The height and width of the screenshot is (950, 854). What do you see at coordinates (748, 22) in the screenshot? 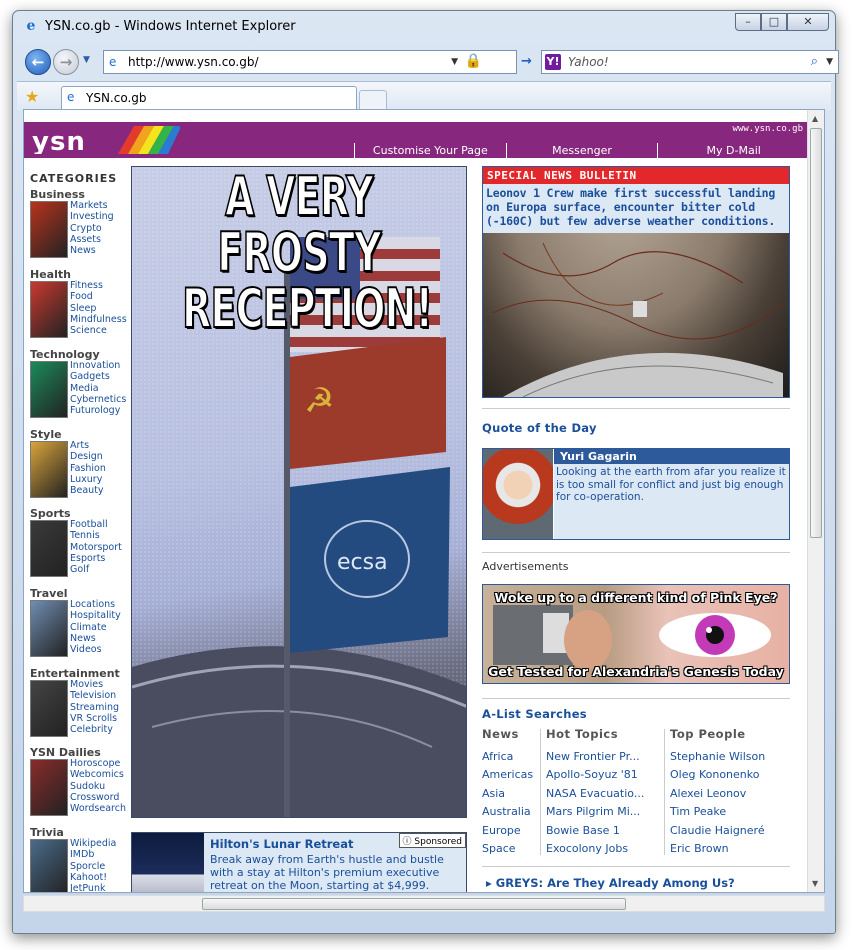
I see `minimize-button: –` at bounding box center [748, 22].